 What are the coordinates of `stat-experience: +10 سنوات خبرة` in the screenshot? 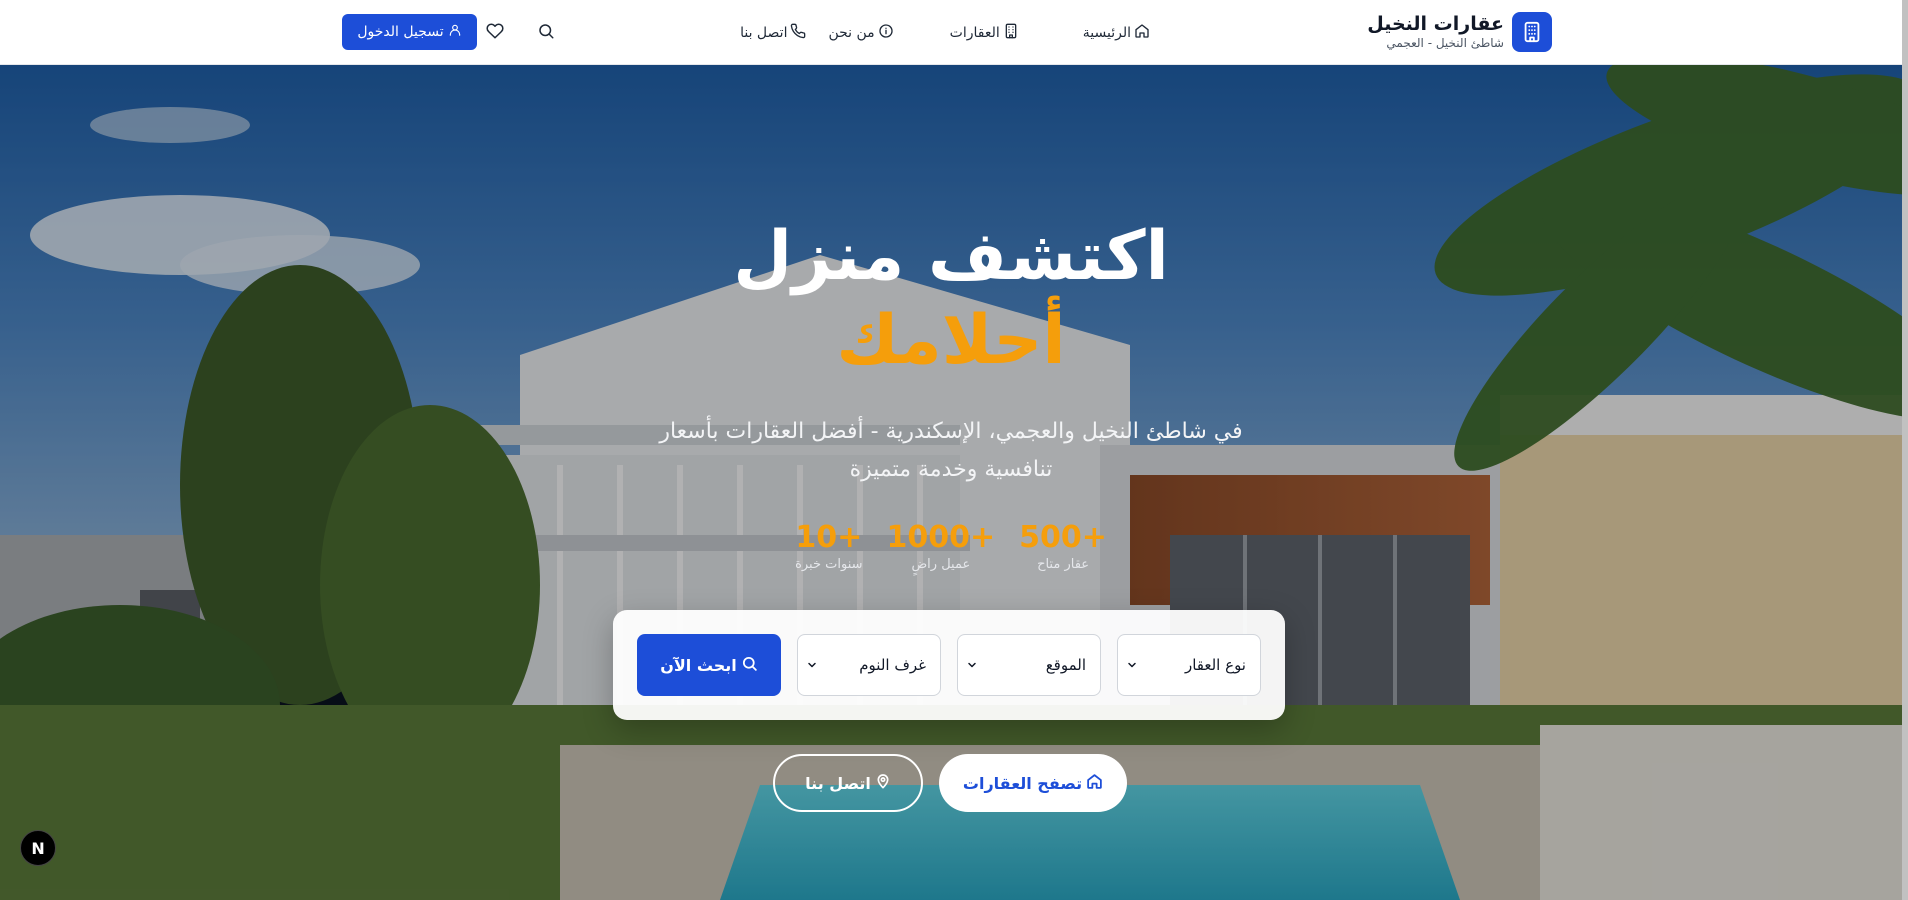 It's located at (828, 547).